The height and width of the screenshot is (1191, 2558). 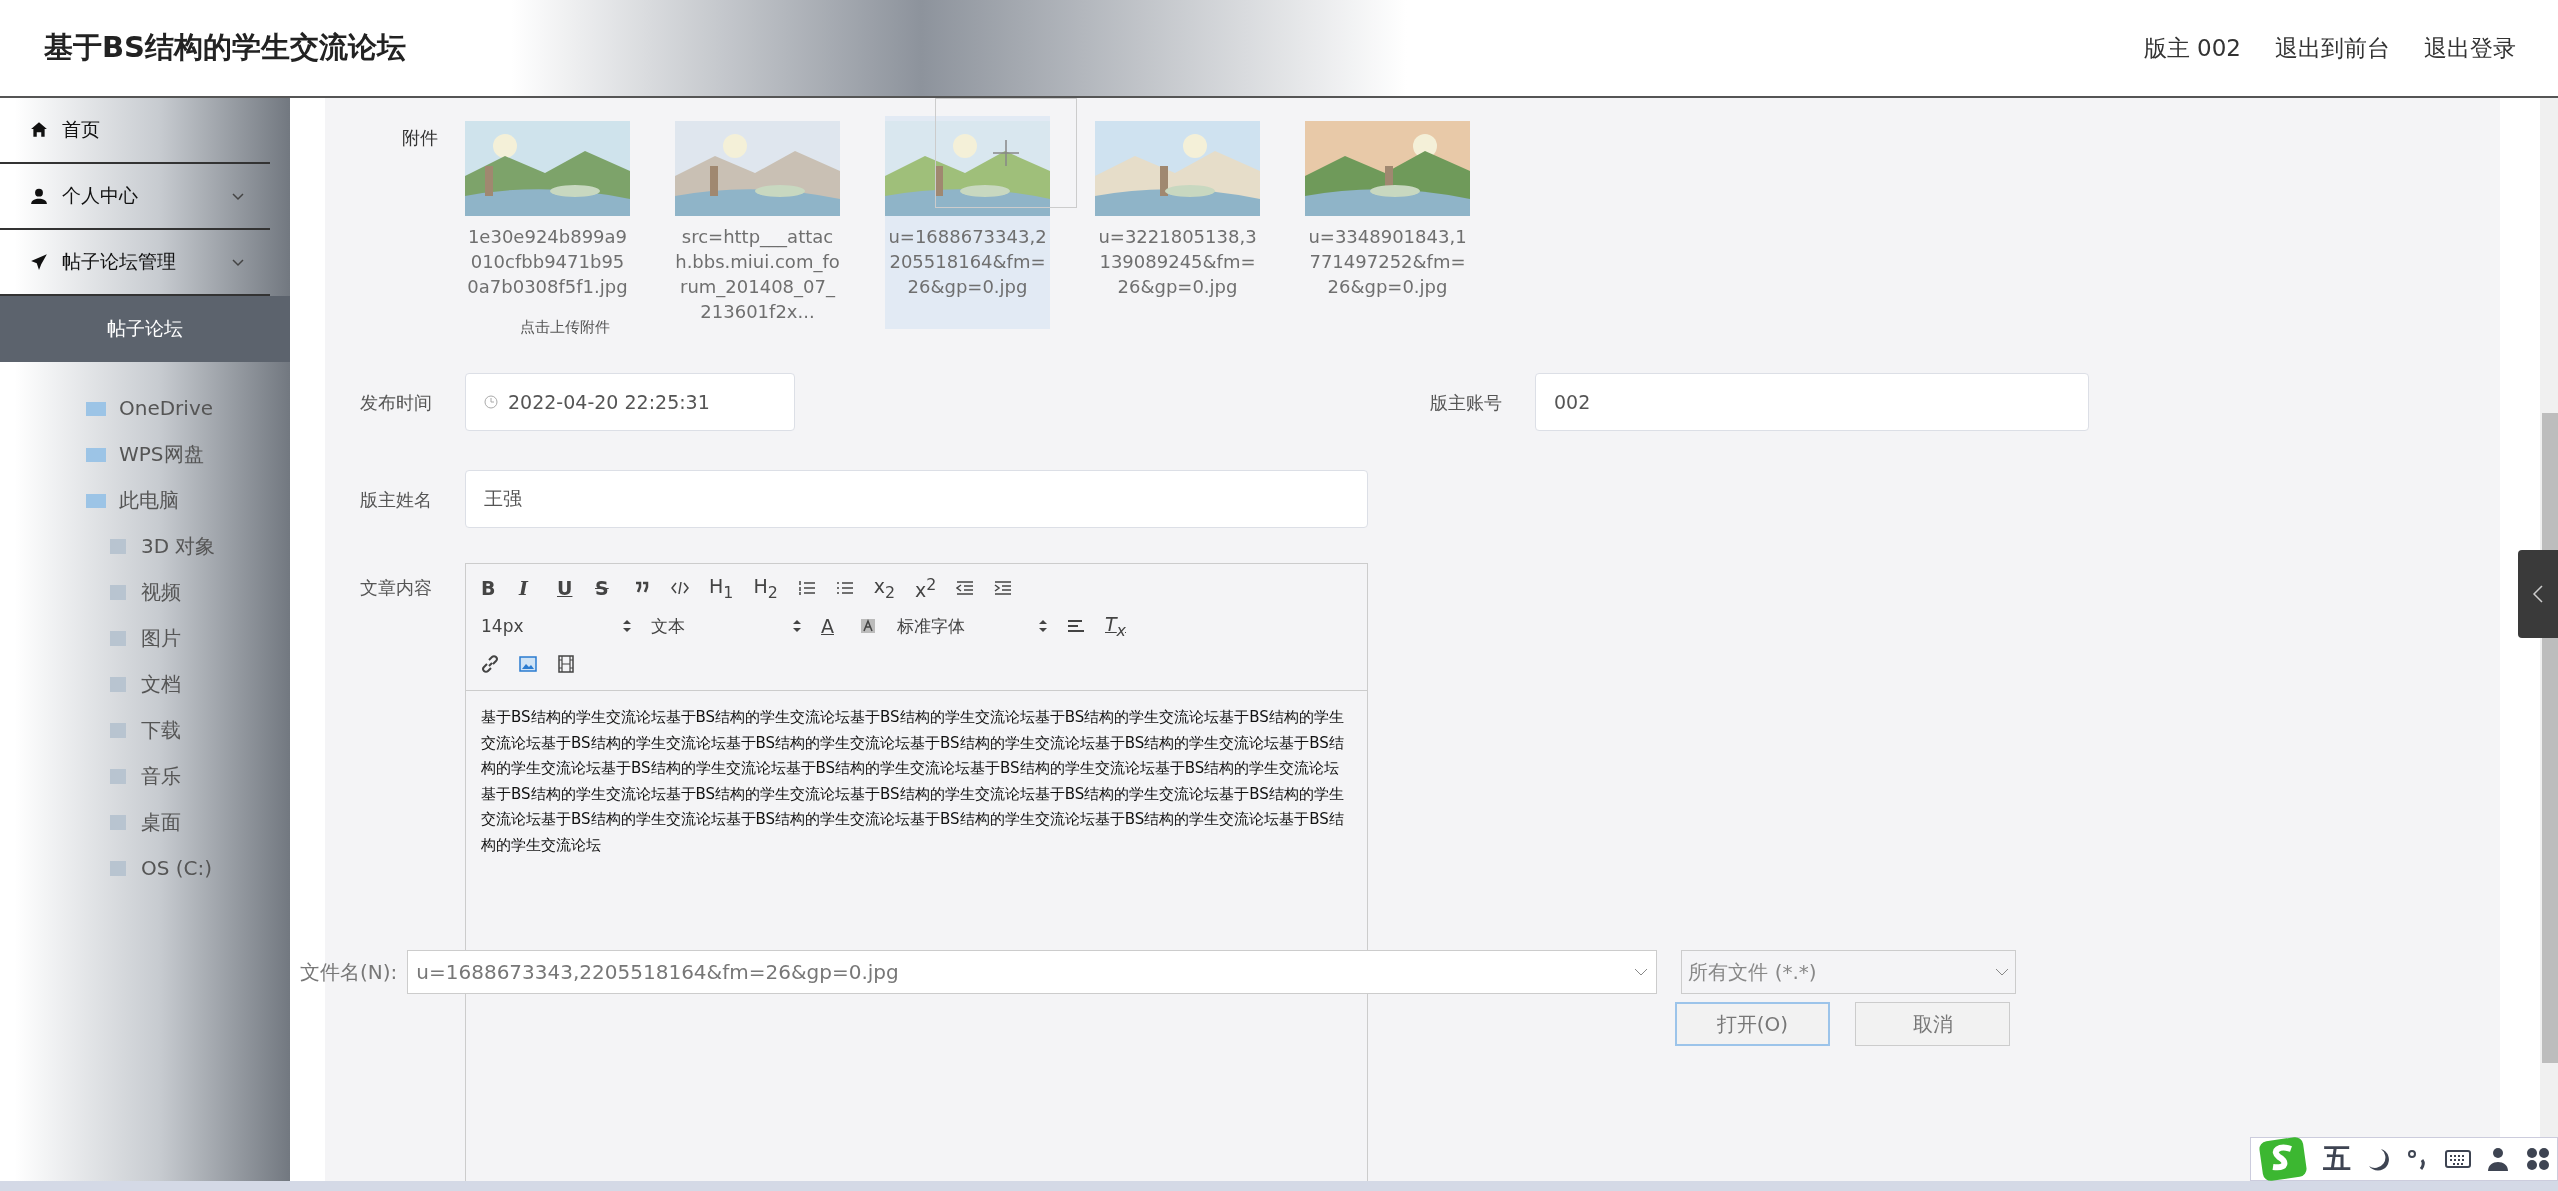 What do you see at coordinates (1177, 262) in the screenshot?
I see `file-name: u=3221805138,3139089245&fm=26&gp=0.jpg` at bounding box center [1177, 262].